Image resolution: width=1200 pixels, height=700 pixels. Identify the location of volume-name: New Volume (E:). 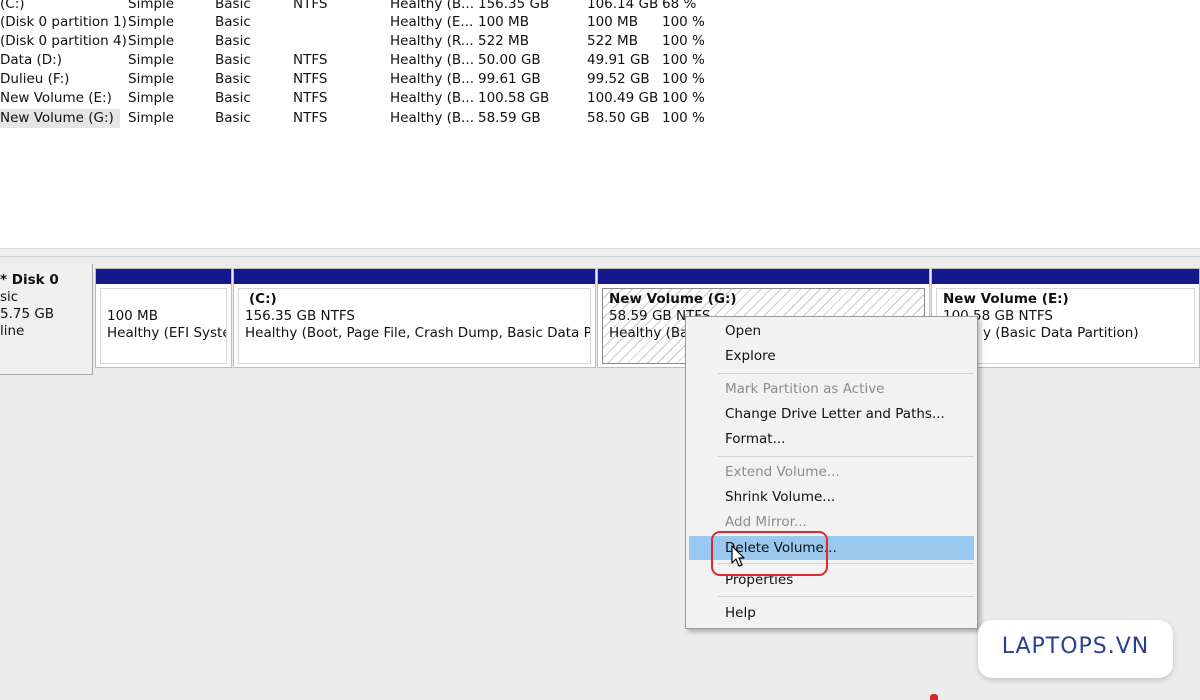
(56, 98).